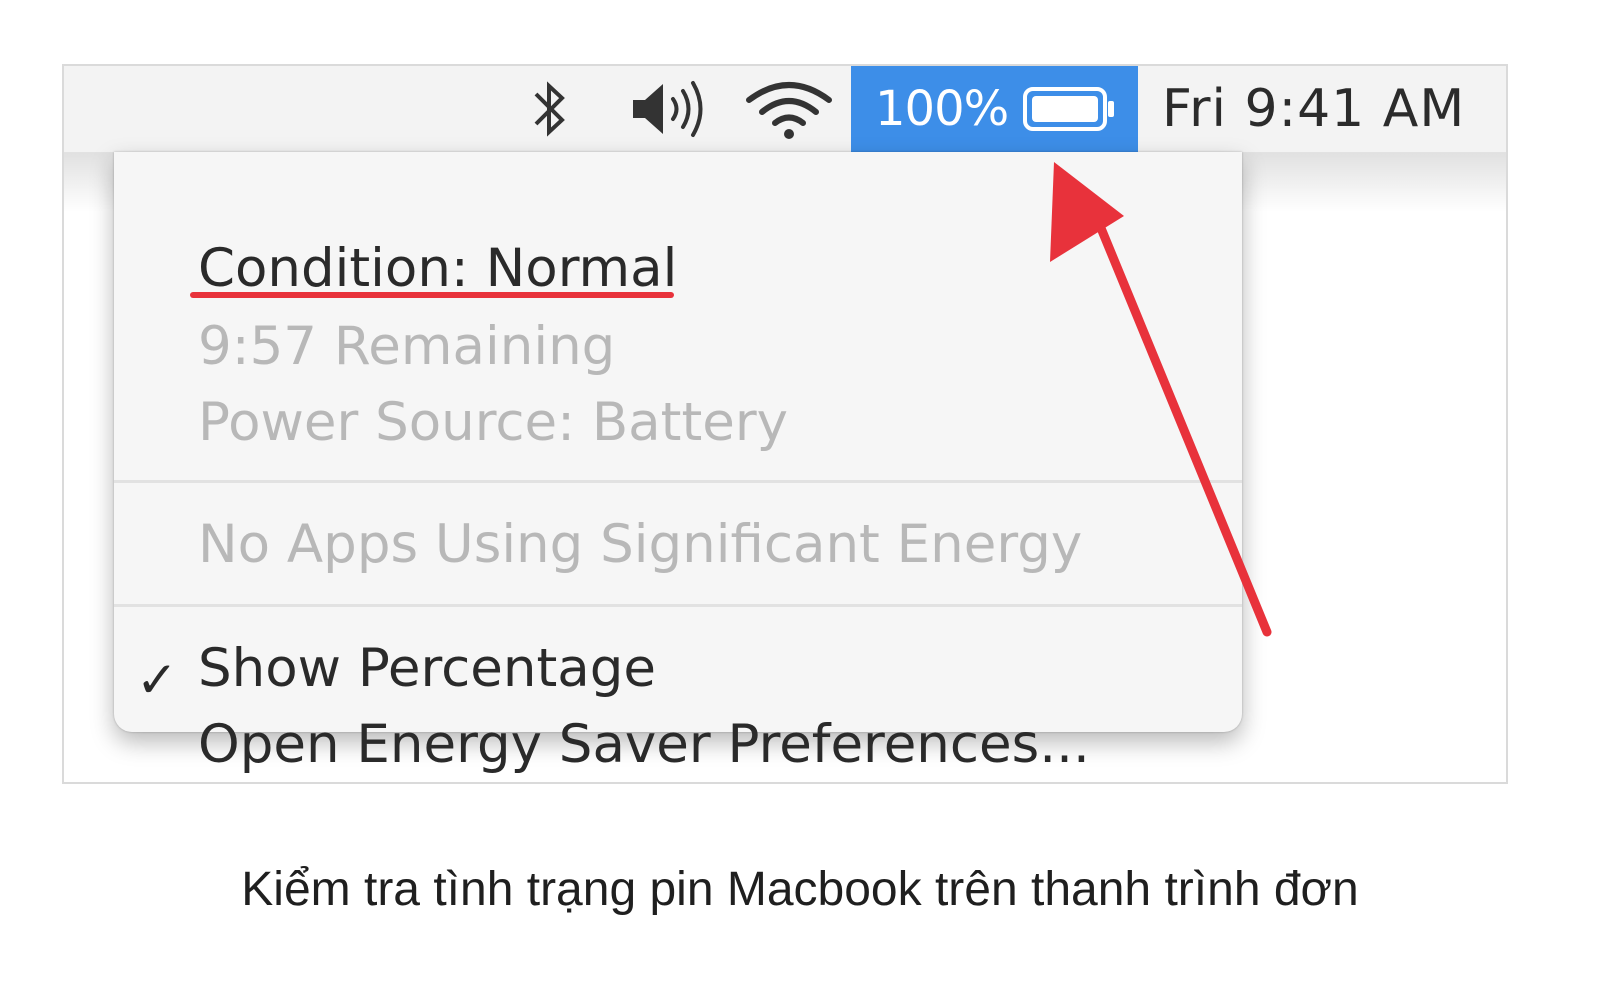 Image resolution: width=1600 pixels, height=1000 pixels. Describe the element at coordinates (942, 109) in the screenshot. I see `battery-percentage: 100%` at that location.